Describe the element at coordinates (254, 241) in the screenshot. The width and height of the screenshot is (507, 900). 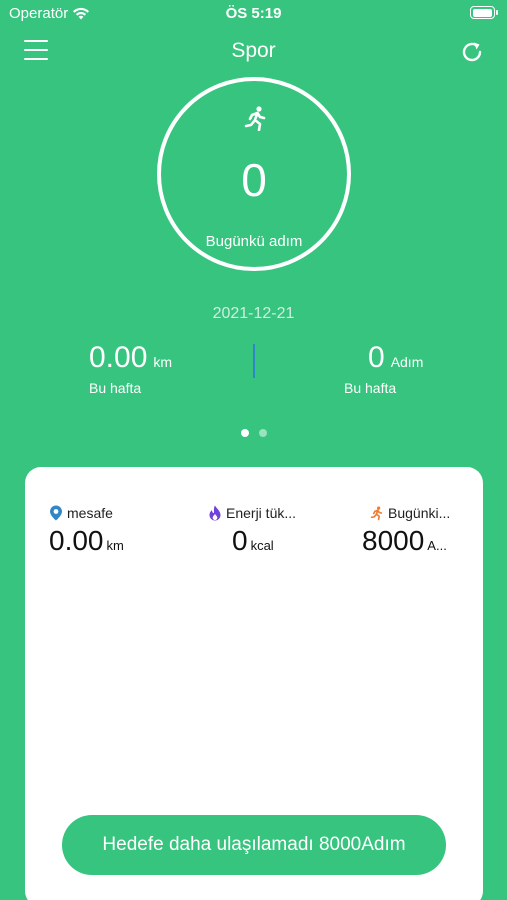
I see `today-steps-label: Bugünkü adım` at that location.